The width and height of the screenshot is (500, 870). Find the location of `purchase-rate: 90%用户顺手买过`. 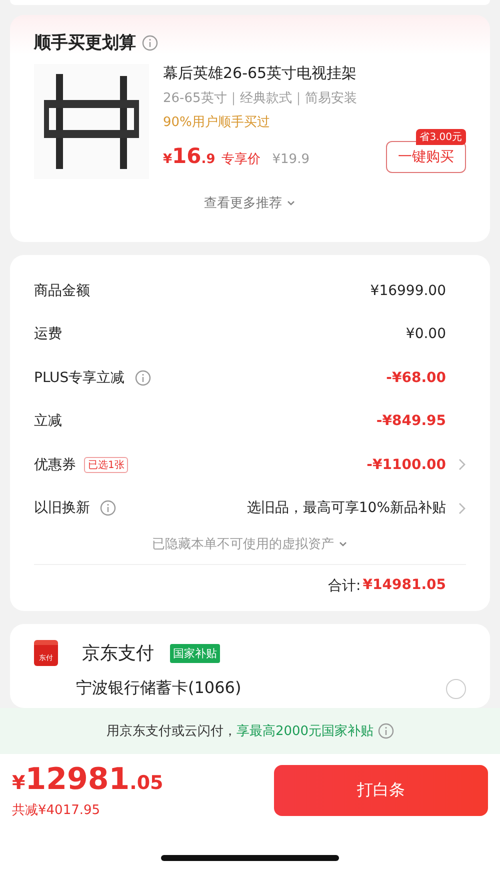

purchase-rate: 90%用户顺手买过 is located at coordinates (217, 122).